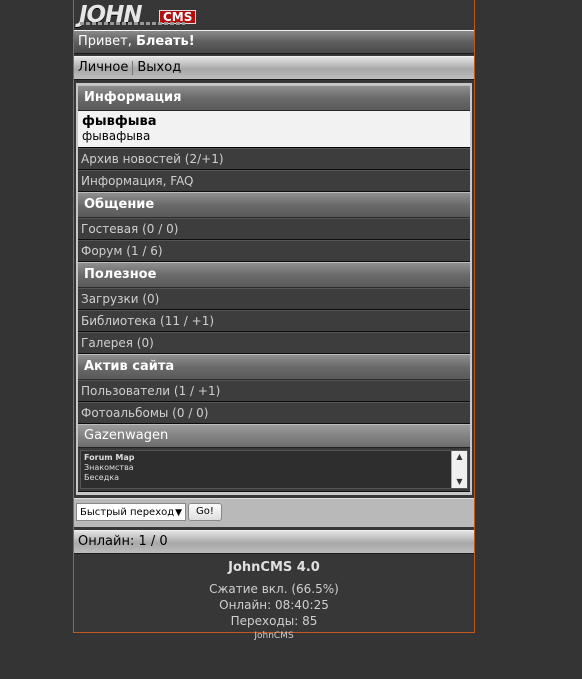  I want to click on gazenwagen-line: Forum Map, so click(274, 458).